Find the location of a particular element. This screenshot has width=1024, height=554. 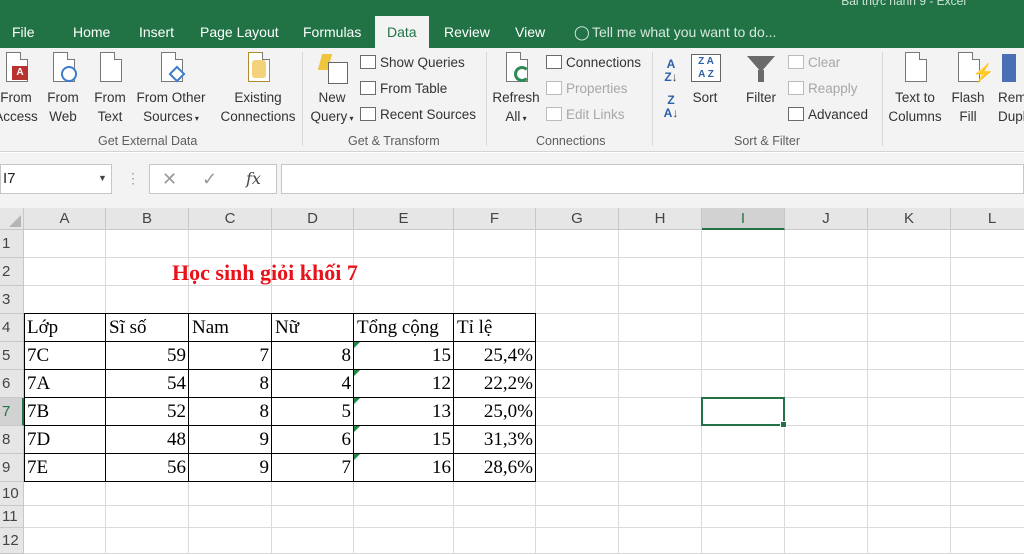

refresh-all-button: Refresh All ▾ is located at coordinates (516, 90).